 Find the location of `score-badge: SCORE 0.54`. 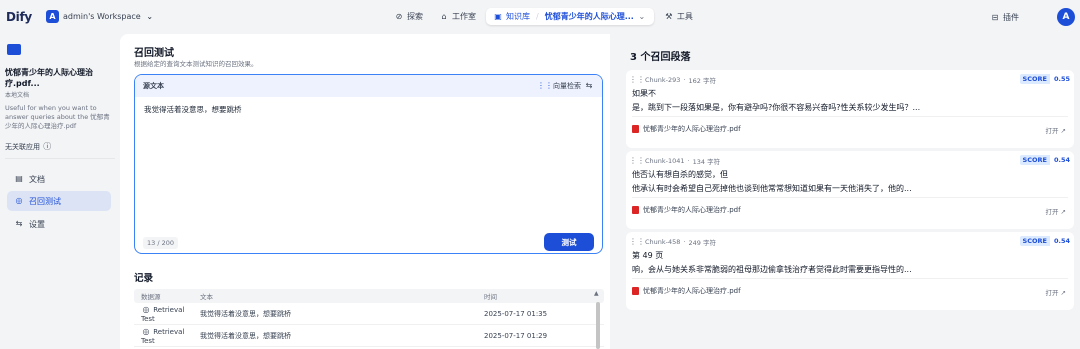

score-badge: SCORE 0.54 is located at coordinates (1046, 241).